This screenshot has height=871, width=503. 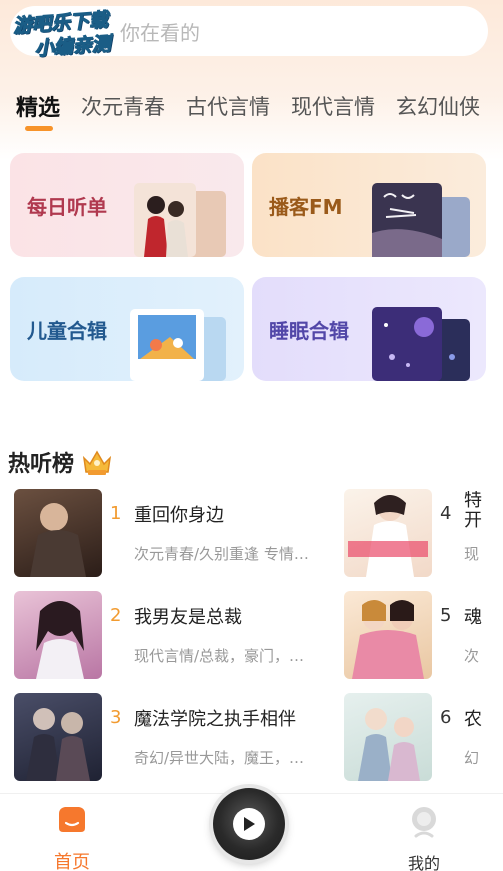 What do you see at coordinates (423, 862) in the screenshot?
I see `nav-mine-label: 我的` at bounding box center [423, 862].